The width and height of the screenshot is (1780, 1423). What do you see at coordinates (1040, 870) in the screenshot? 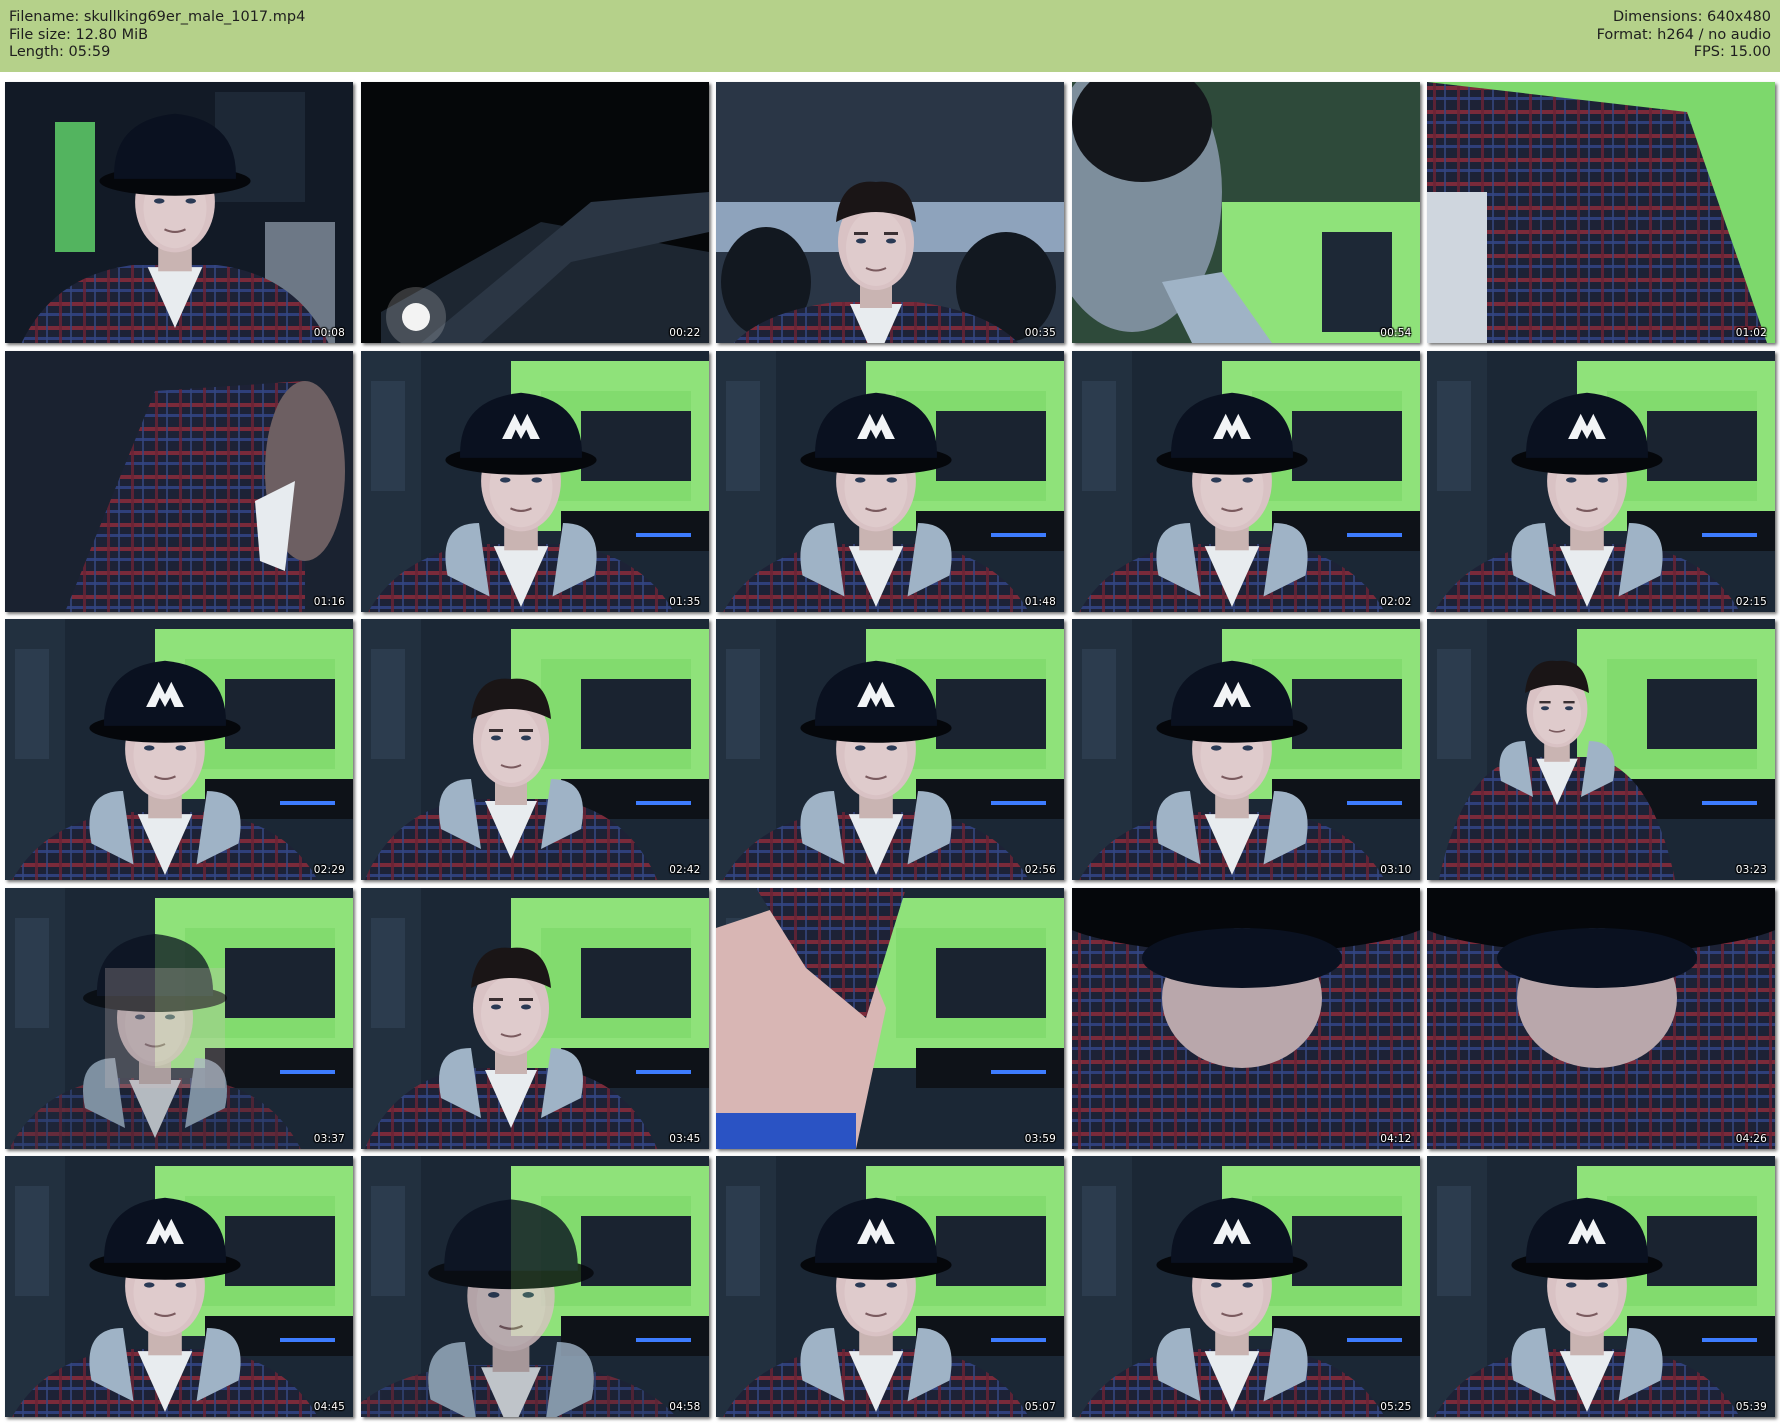
I see `thumbnail-timestamp: 02:56` at bounding box center [1040, 870].